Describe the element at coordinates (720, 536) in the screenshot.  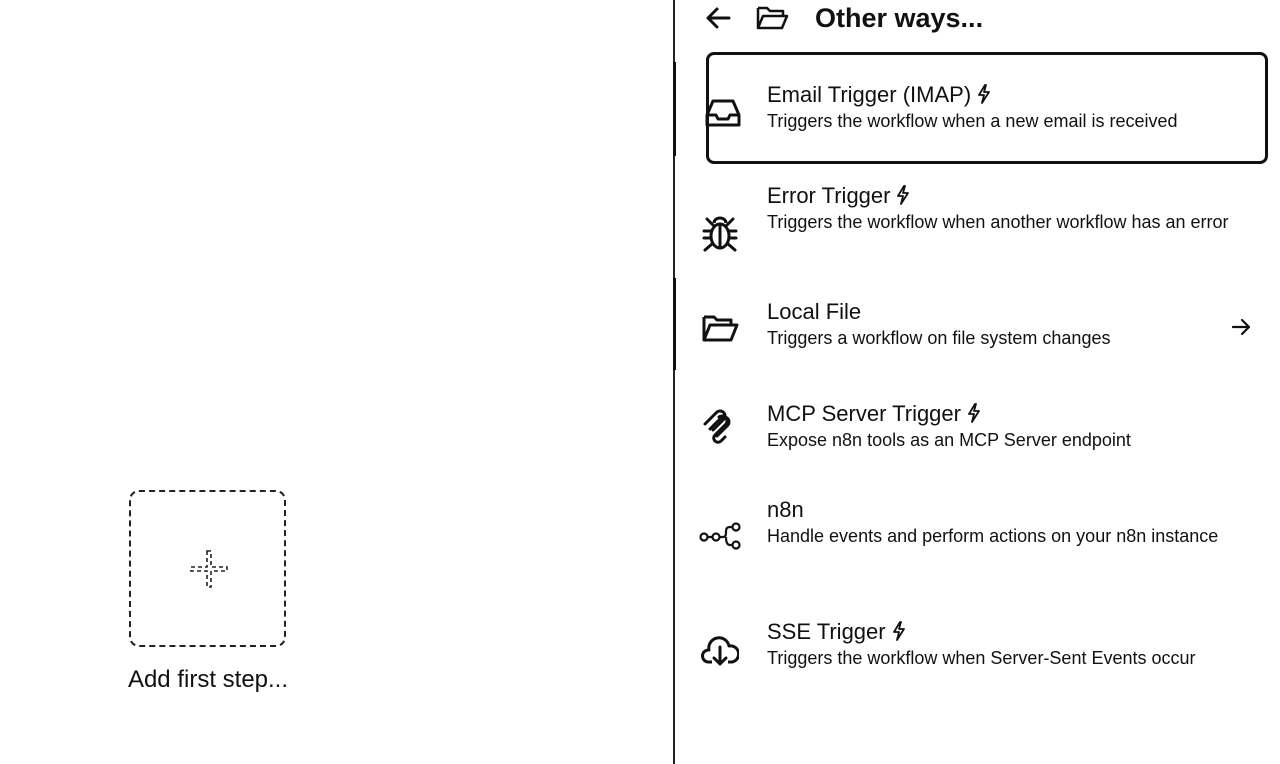
I see `n8n-logo-icon` at that location.